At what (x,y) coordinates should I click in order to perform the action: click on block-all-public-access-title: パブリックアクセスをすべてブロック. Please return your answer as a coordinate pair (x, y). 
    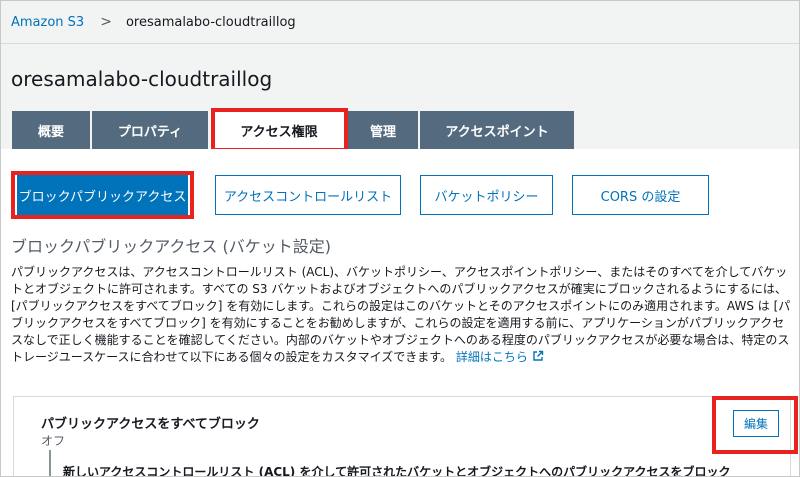
    Looking at the image, I should click on (150, 424).